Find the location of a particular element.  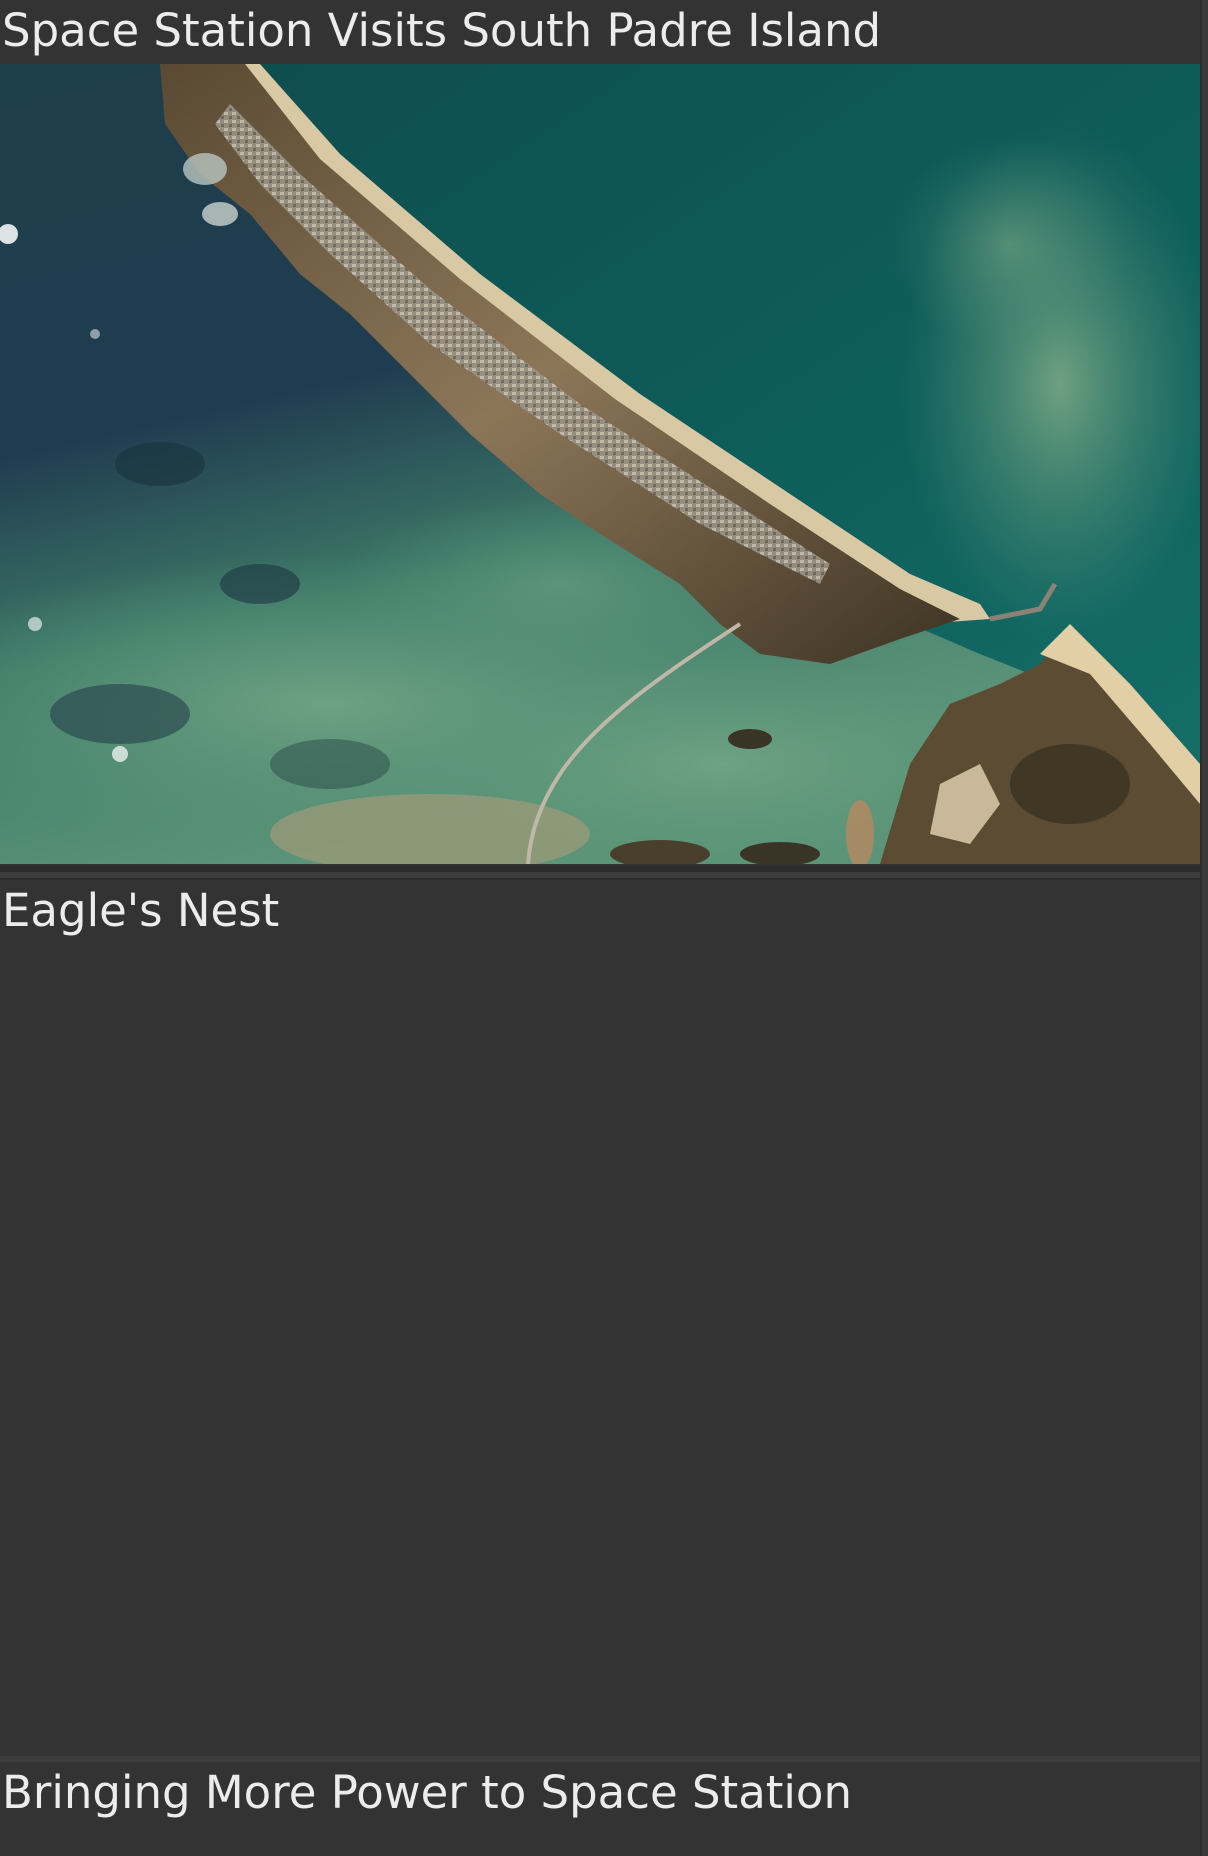

feed-item: Bringing More Power to Space Station is located at coordinates (600, 1809).